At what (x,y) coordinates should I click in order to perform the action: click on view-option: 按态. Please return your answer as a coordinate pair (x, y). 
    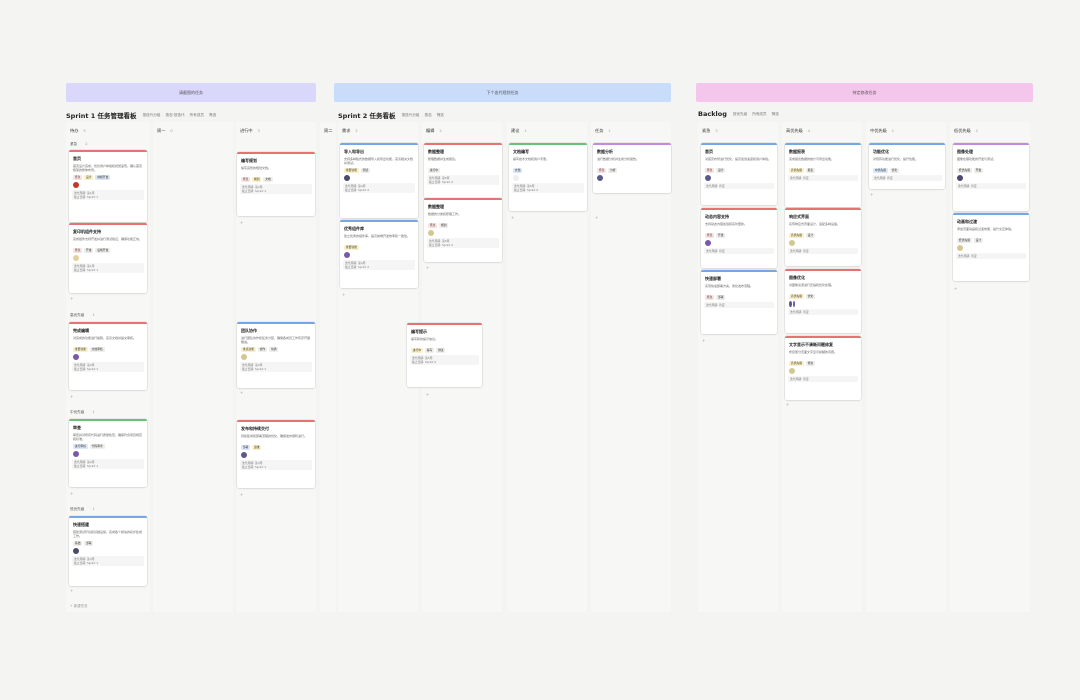
    Looking at the image, I should click on (428, 115).